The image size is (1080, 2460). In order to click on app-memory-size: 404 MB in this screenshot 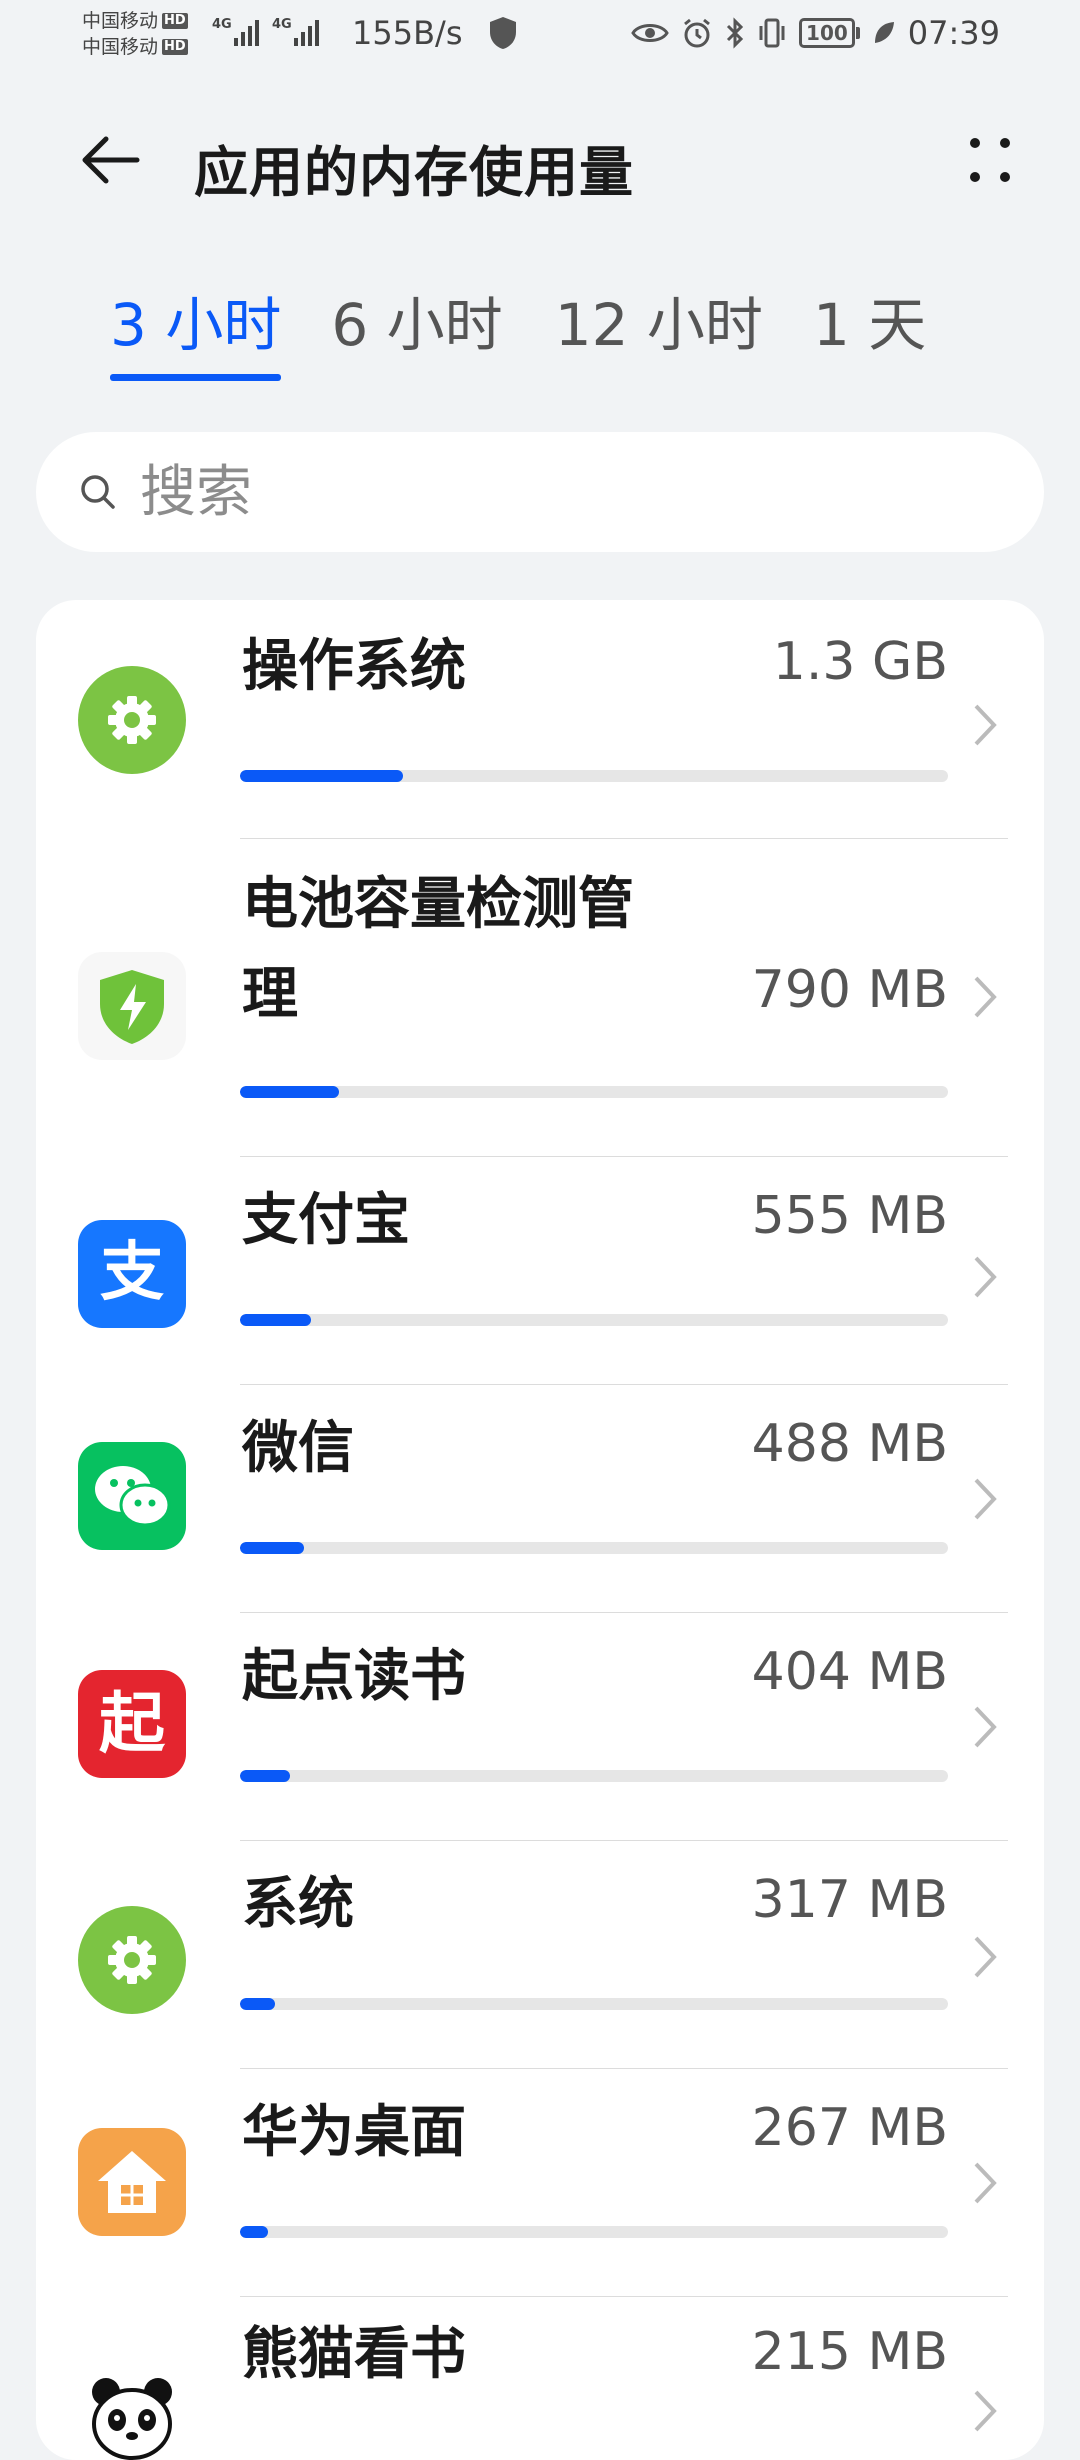, I will do `click(849, 1672)`.